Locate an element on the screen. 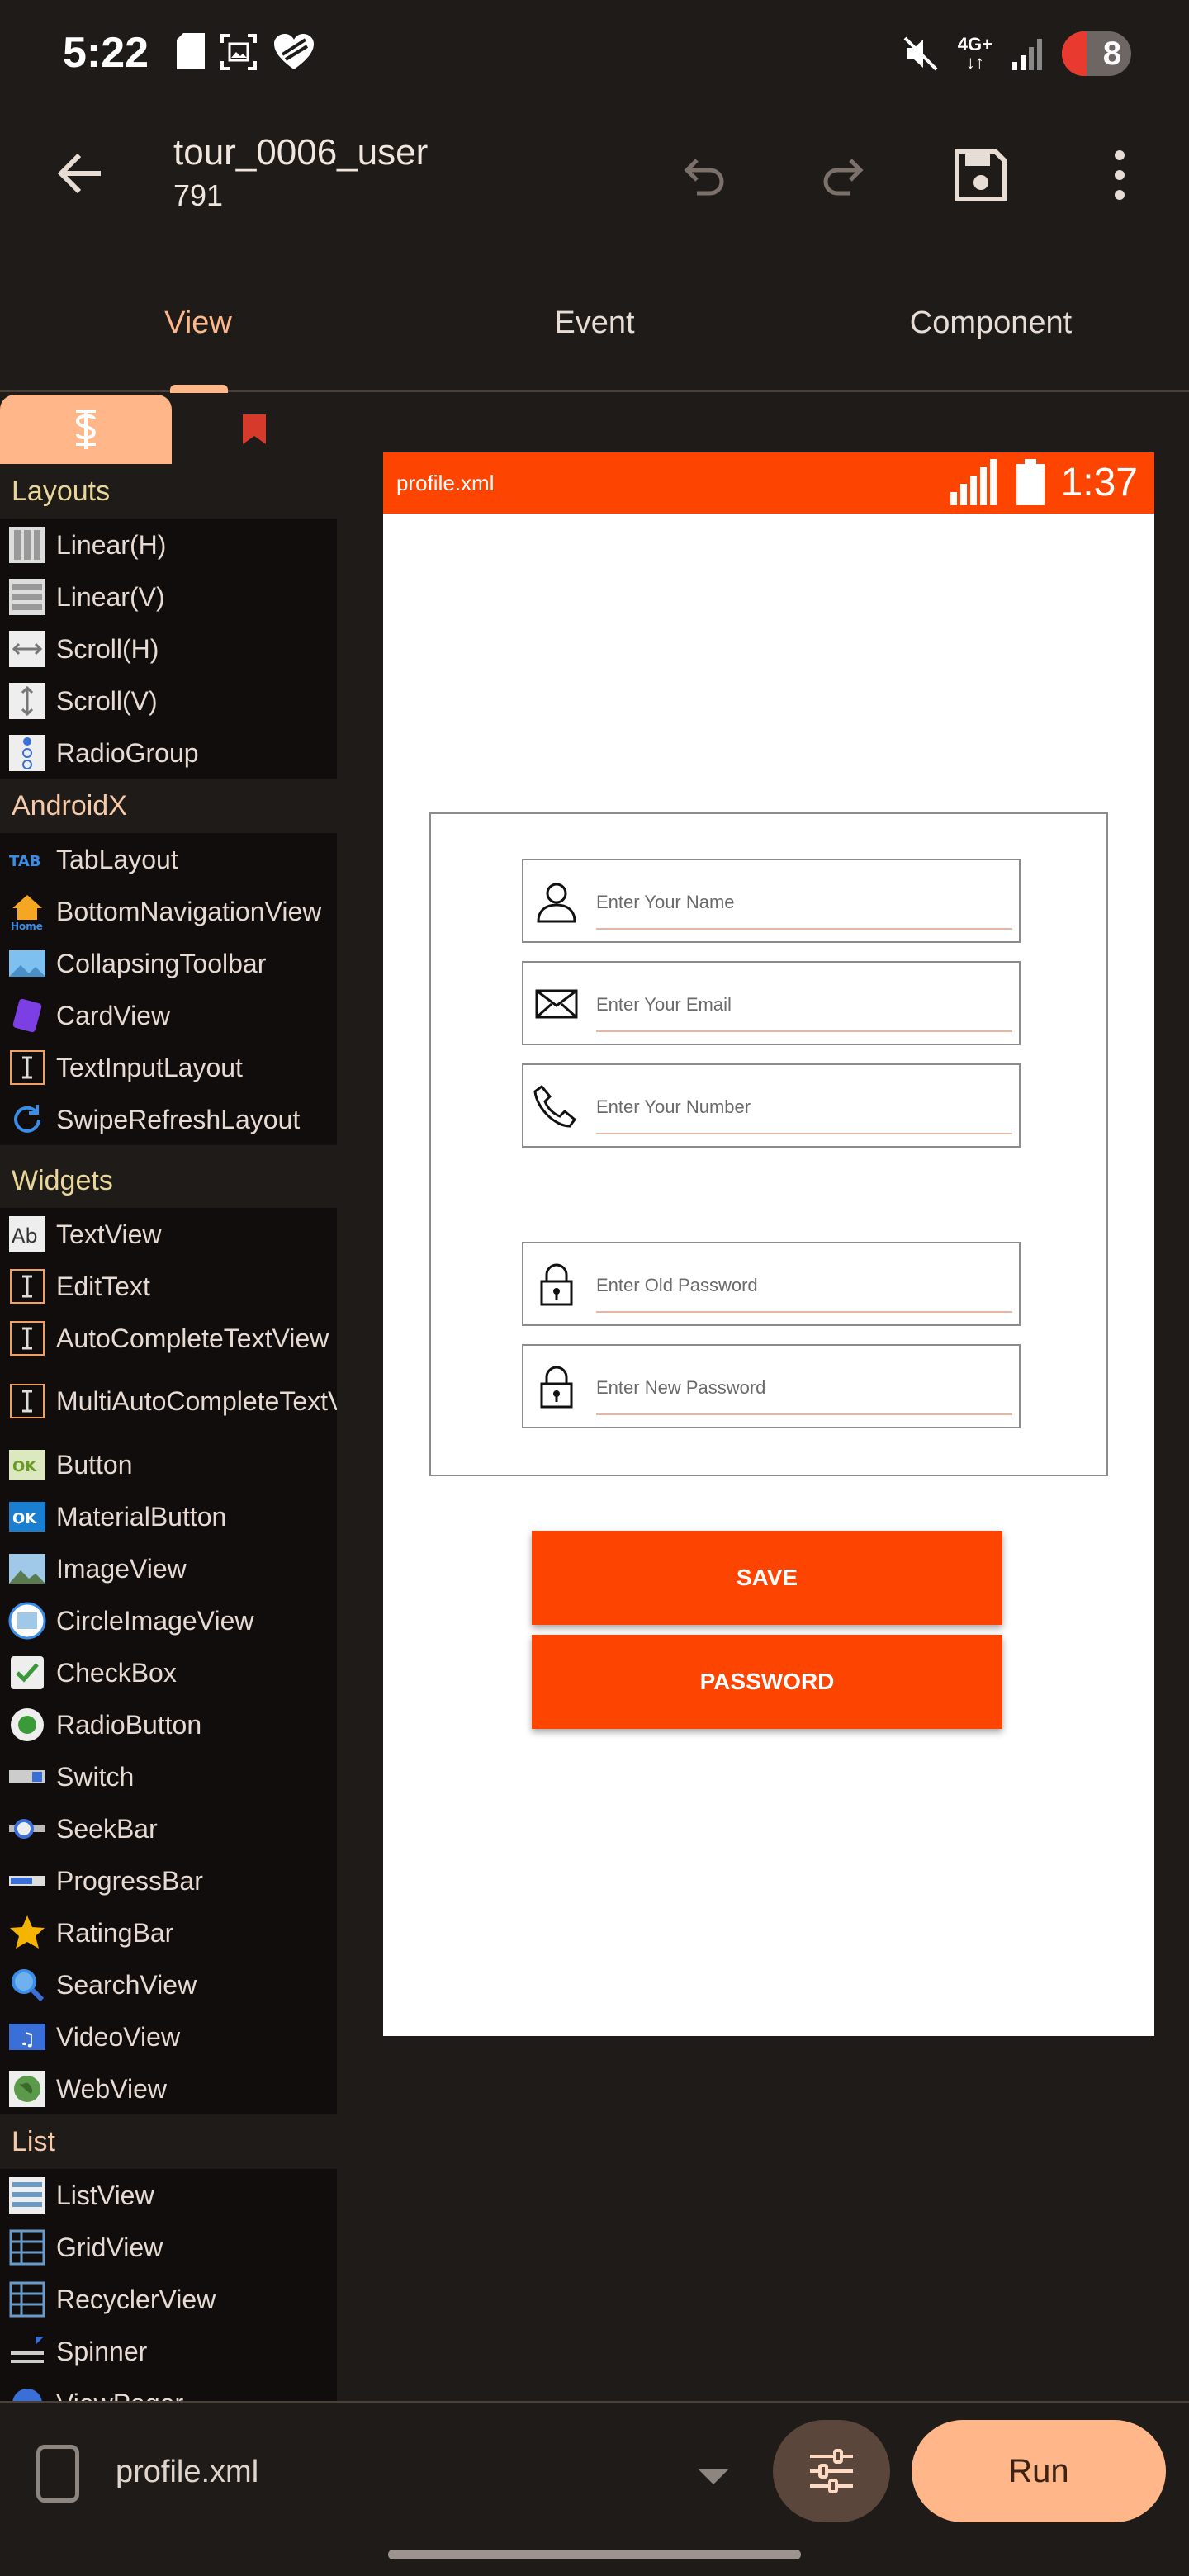 This screenshot has height=2576, width=1189. palette-item-radiobutton: RadioButton is located at coordinates (168, 1724).